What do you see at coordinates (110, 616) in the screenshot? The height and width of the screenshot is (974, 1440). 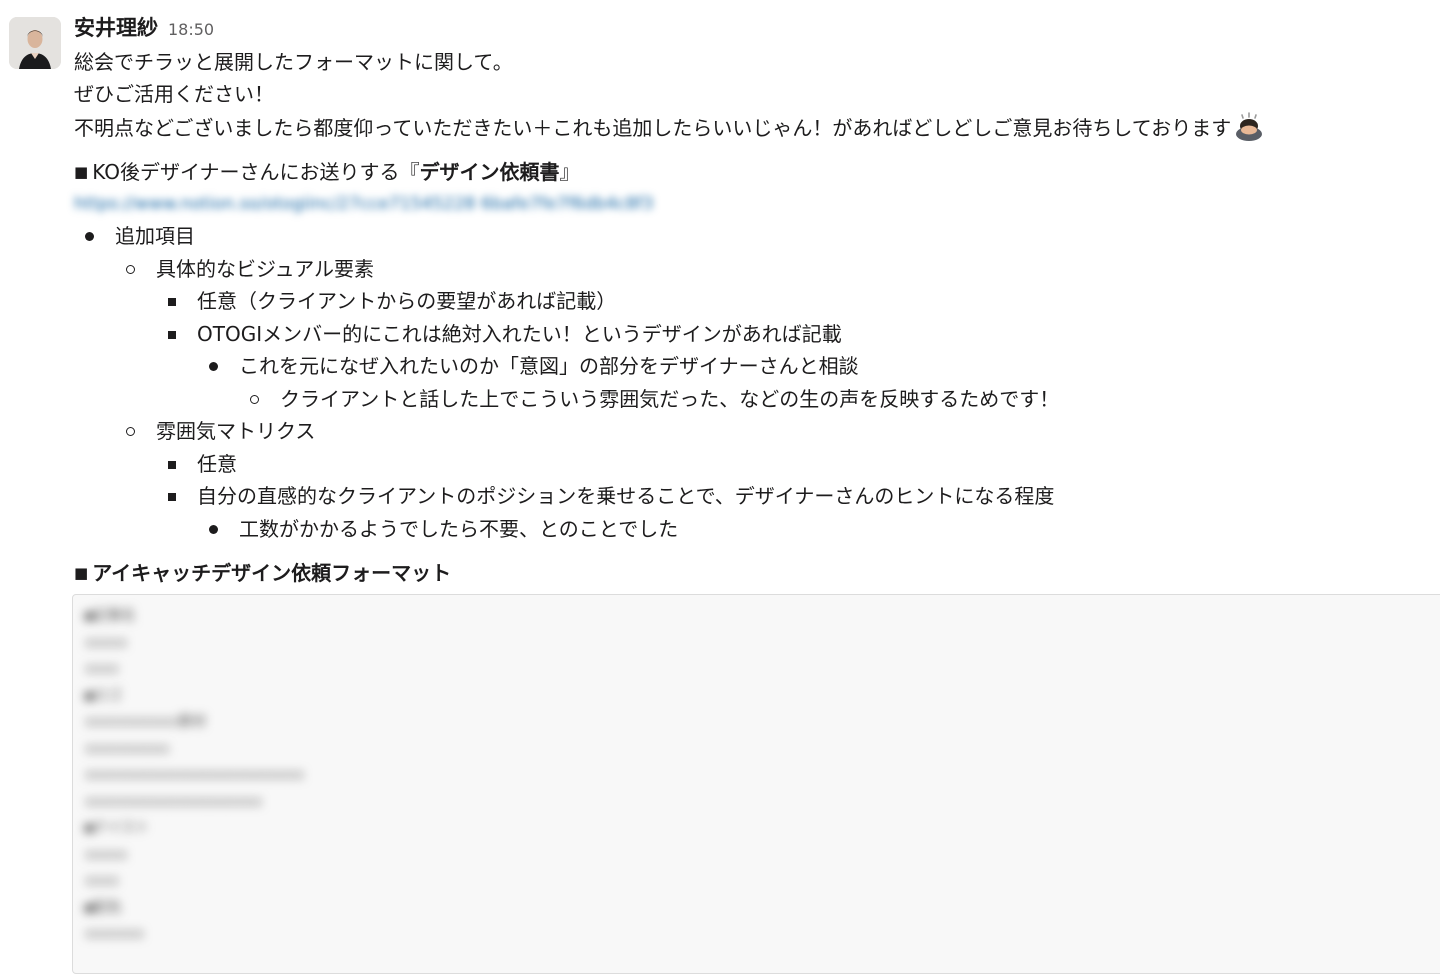 I see `code-line: ■記事名` at bounding box center [110, 616].